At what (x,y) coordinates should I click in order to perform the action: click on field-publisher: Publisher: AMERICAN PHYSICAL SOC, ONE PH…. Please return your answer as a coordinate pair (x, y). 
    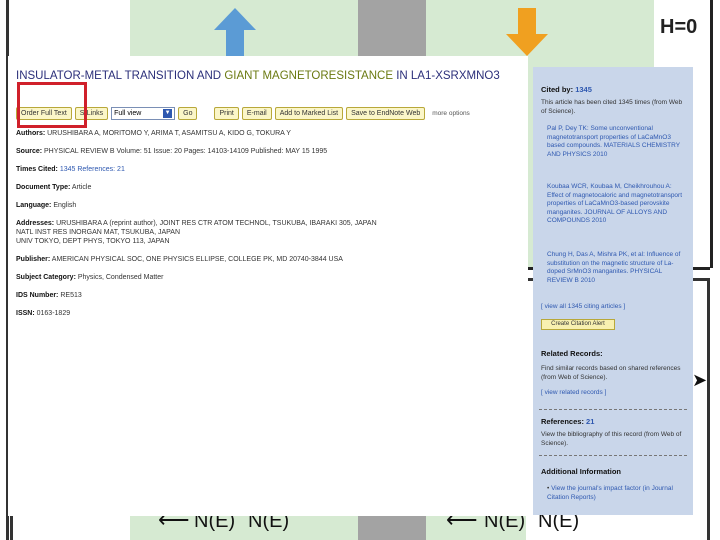
    Looking at the image, I should click on (179, 259).